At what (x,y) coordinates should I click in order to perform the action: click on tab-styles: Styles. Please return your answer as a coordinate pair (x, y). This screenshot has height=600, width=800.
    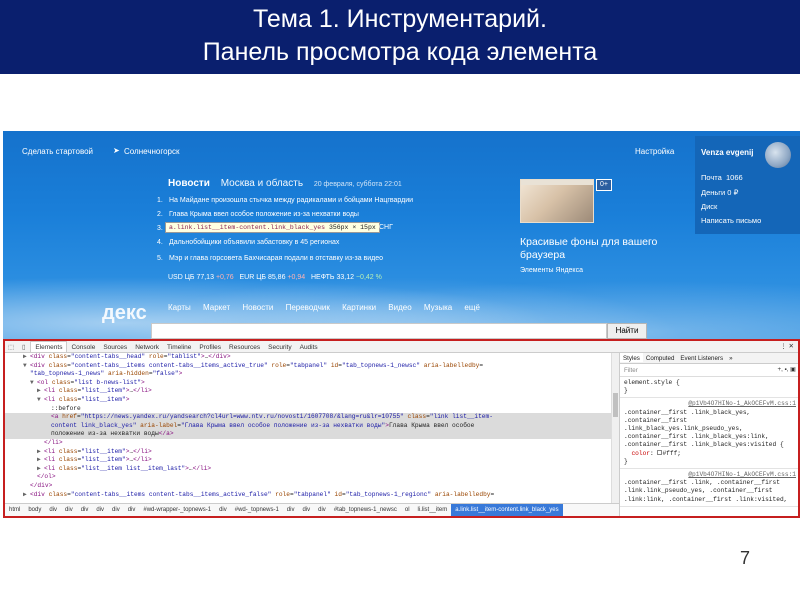
    Looking at the image, I should click on (631, 357).